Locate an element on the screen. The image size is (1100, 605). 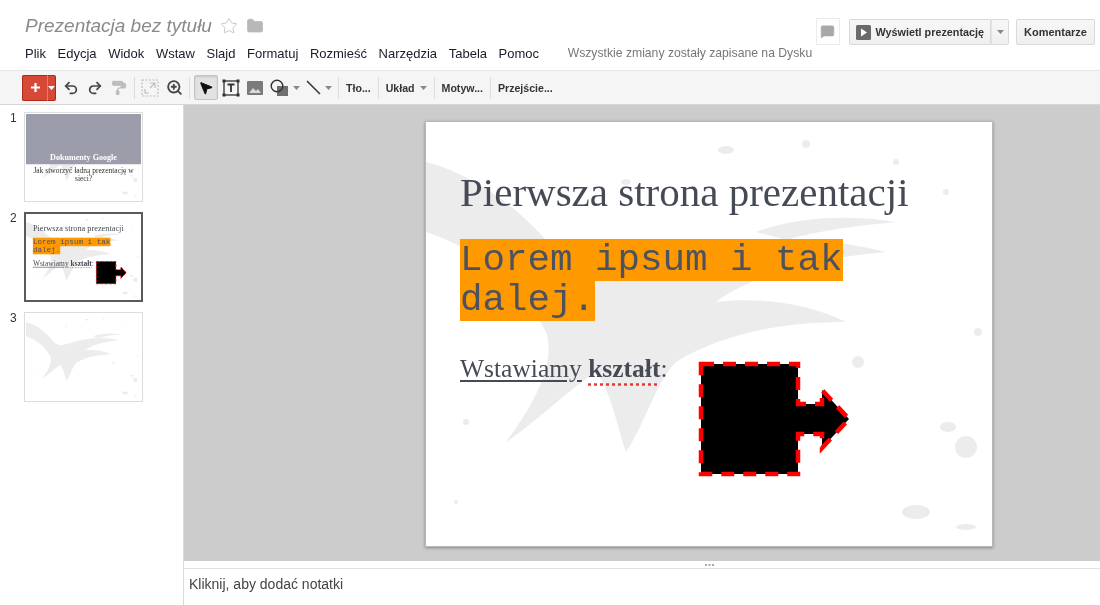
play-icon is located at coordinates (863, 32).